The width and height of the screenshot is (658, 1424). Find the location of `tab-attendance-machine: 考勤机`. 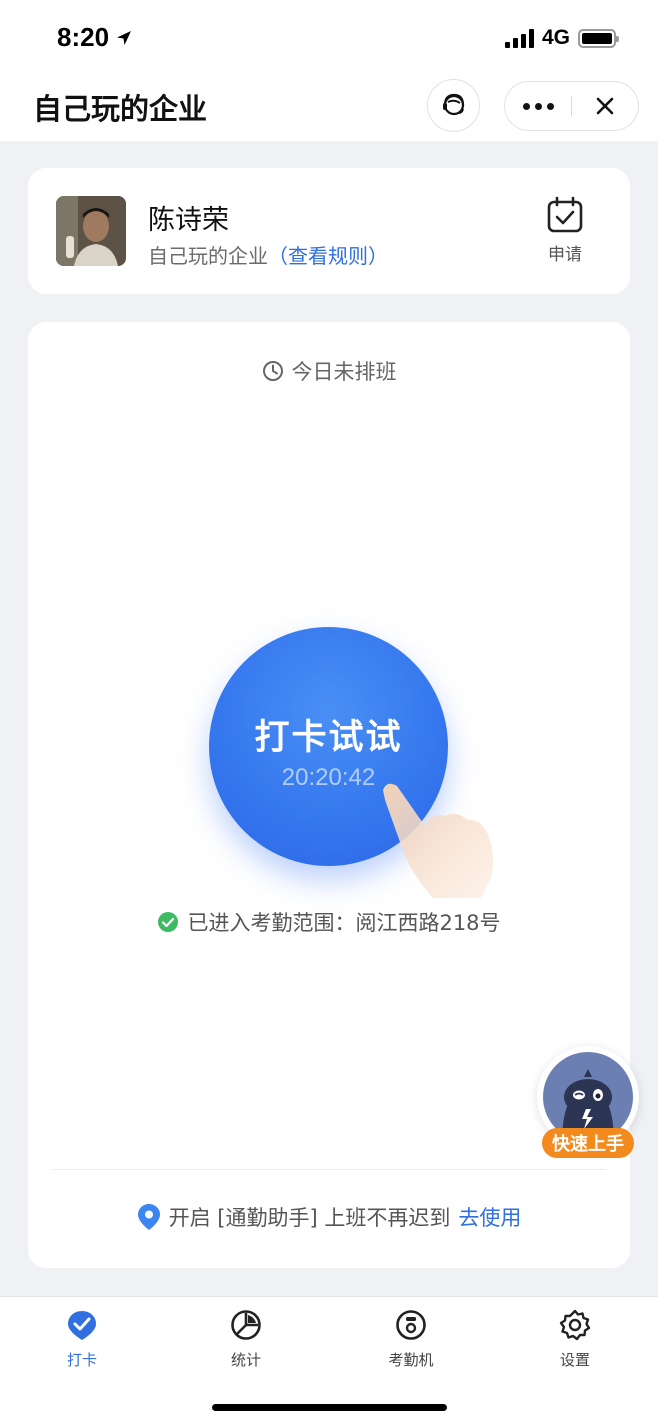

tab-attendance-machine: 考勤机 is located at coordinates (411, 1339).